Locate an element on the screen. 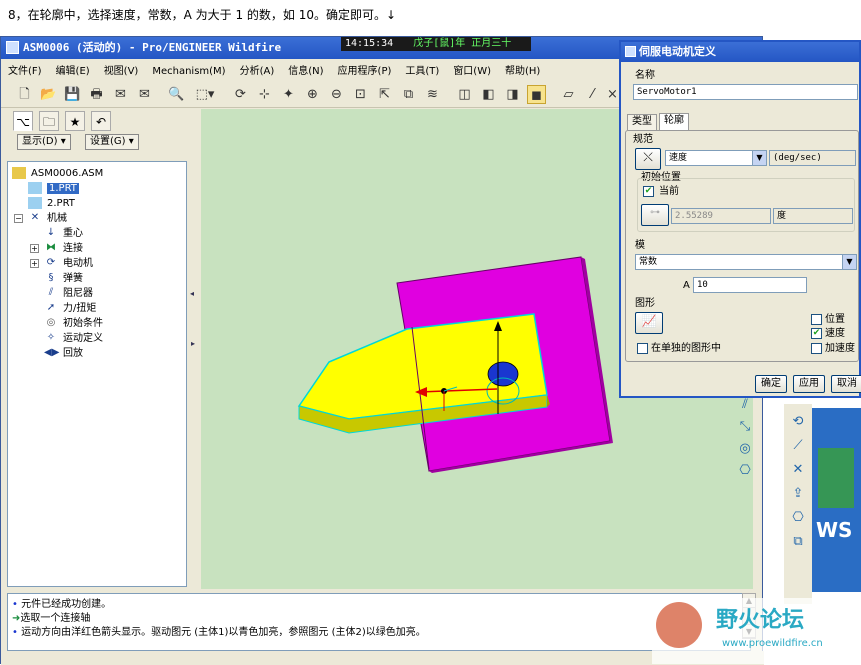 This screenshot has height=665, width=861. menu-tools: 工具(T) is located at coordinates (422, 72).